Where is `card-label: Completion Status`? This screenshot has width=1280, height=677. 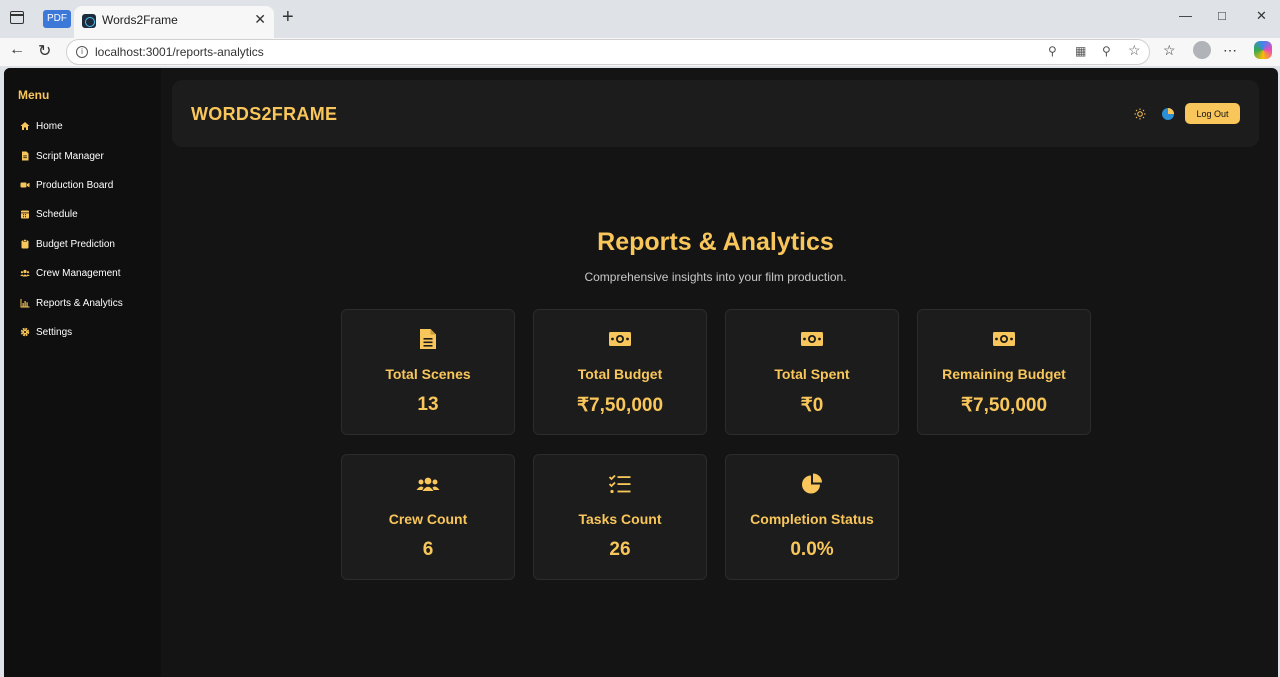 card-label: Completion Status is located at coordinates (812, 519).